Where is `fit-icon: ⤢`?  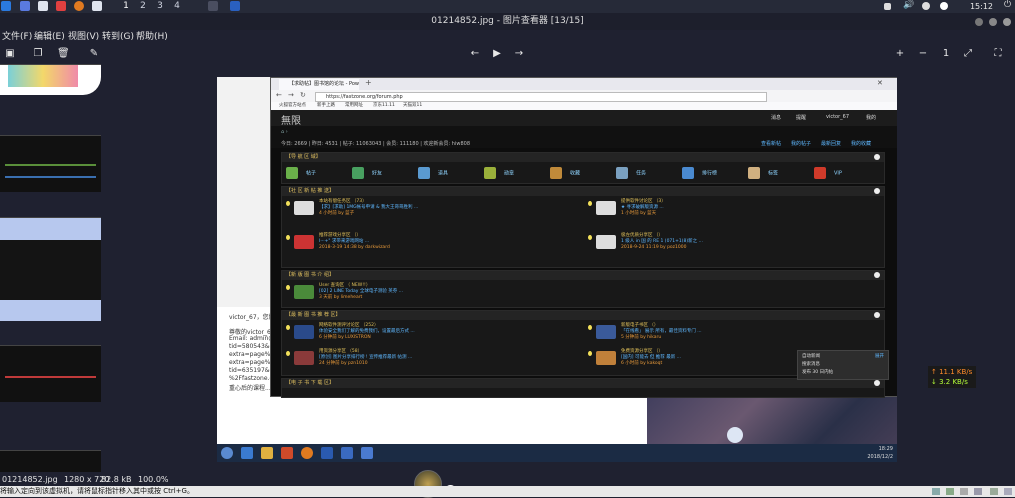
fit-icon: ⤢ is located at coordinates (968, 54).